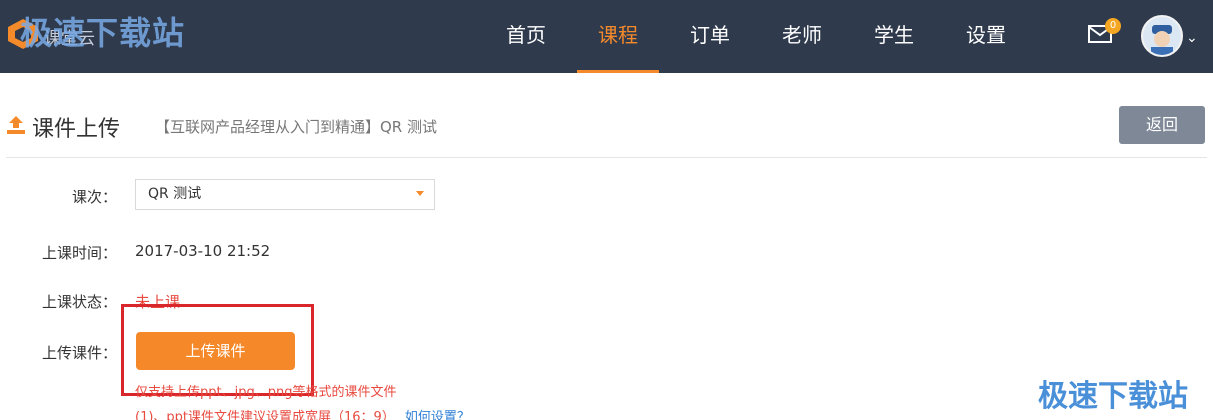 This screenshot has height=420, width=1213. I want to click on watermark-bottom: 极速下载站, so click(1113, 396).